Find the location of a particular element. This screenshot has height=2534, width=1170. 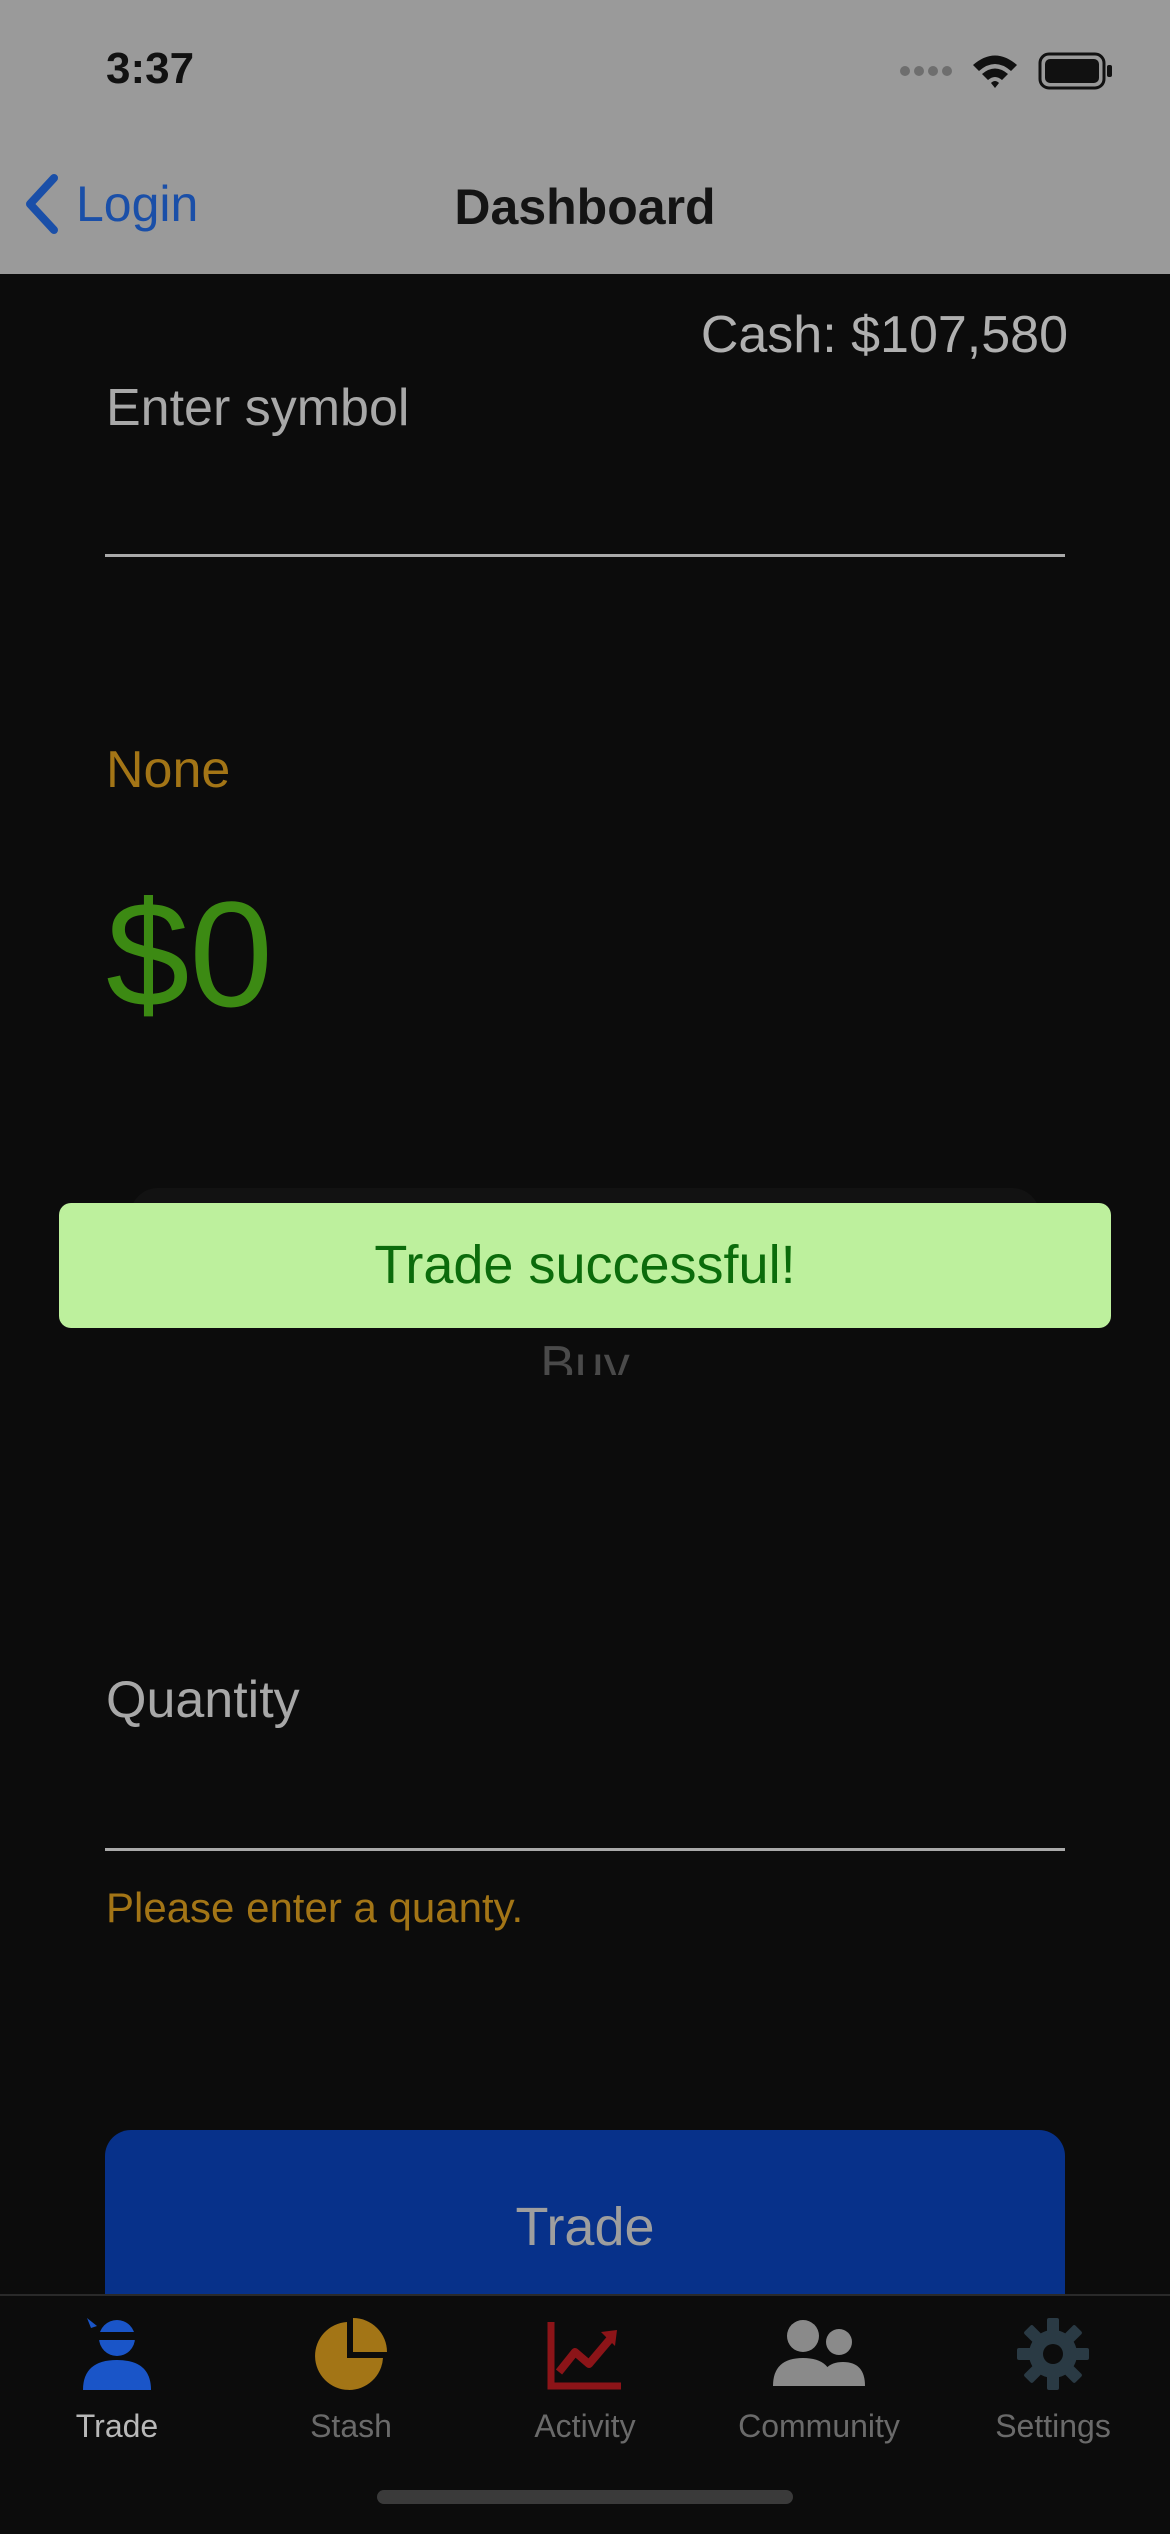

symbol-name: None is located at coordinates (168, 770).